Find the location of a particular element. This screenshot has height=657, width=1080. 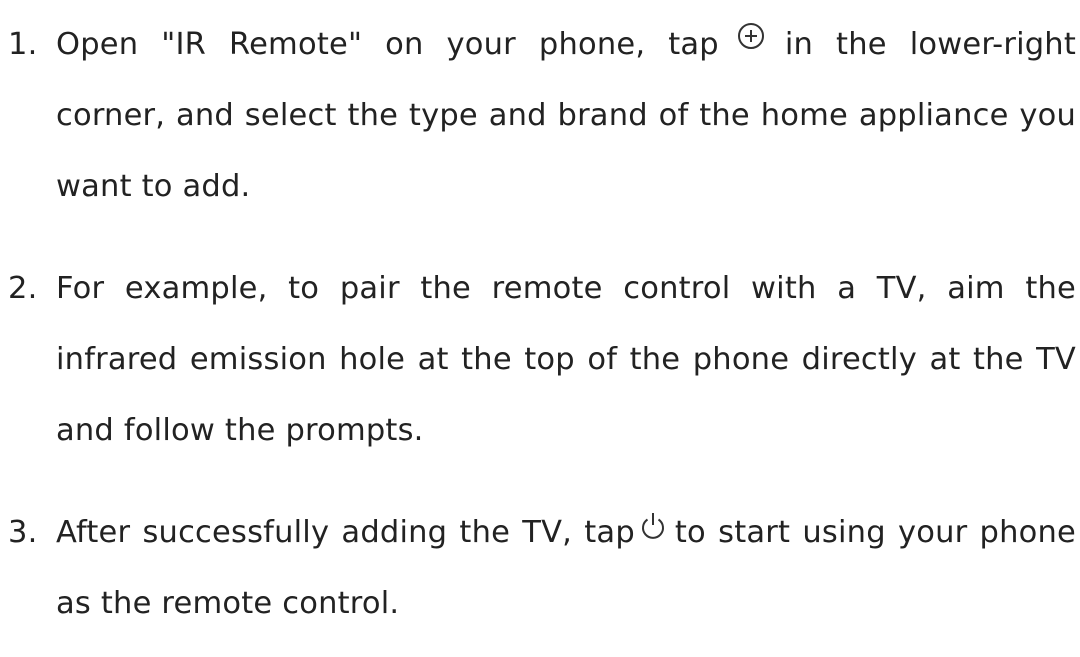

step-text-before-icon: After successfully adding the TV, tap is located at coordinates (345, 532).